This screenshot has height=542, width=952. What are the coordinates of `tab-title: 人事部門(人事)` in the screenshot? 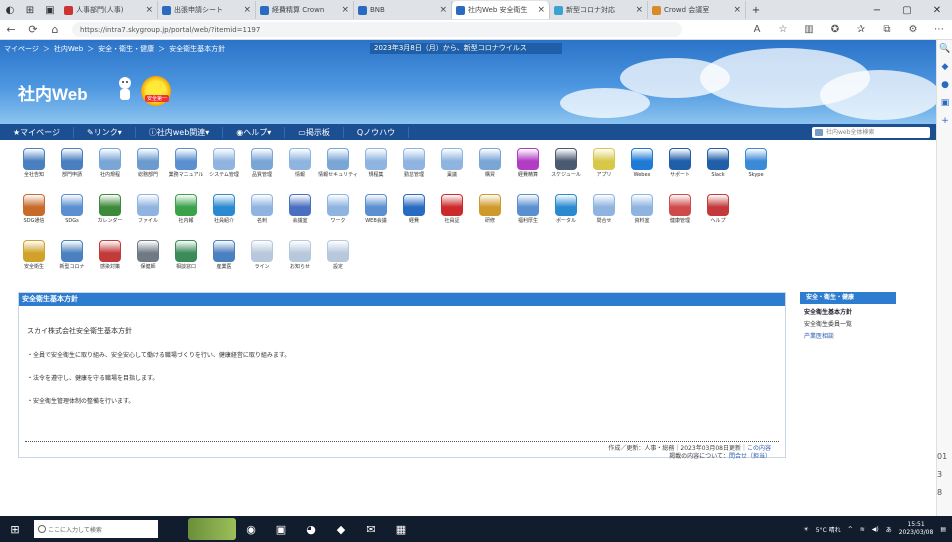 It's located at (100, 10).